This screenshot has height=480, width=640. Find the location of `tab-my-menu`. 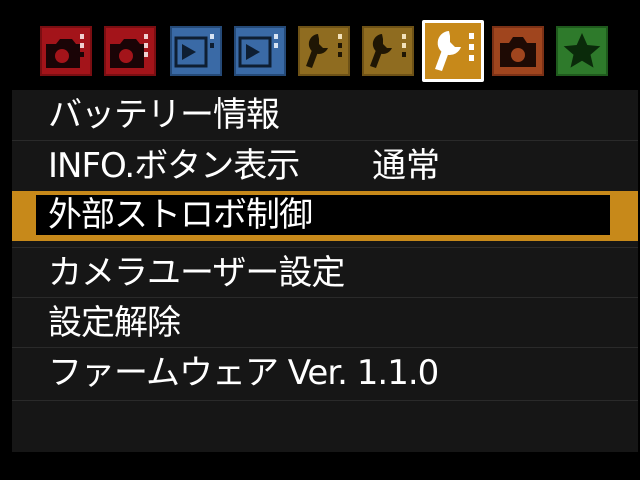

tab-my-menu is located at coordinates (582, 51).